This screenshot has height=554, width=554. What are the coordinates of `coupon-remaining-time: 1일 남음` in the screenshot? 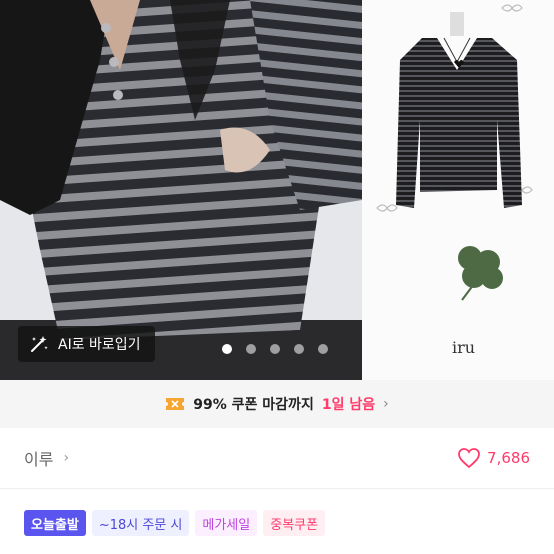 It's located at (348, 405).